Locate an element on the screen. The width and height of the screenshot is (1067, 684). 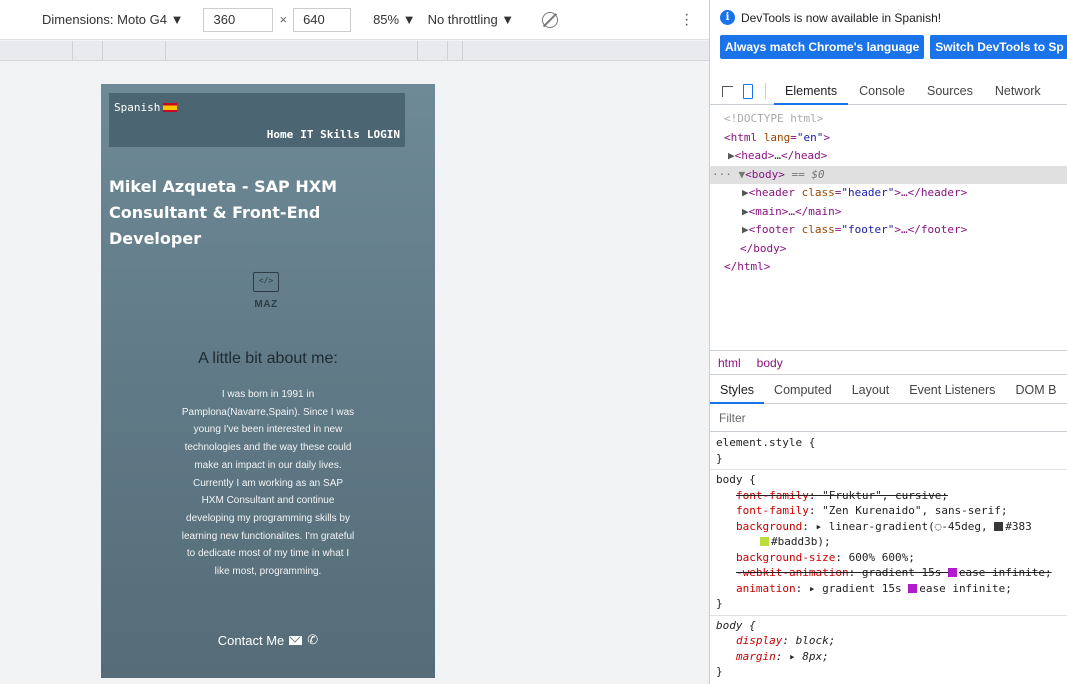
tab-dom-breakpoints: DOM B is located at coordinates (1035, 390).